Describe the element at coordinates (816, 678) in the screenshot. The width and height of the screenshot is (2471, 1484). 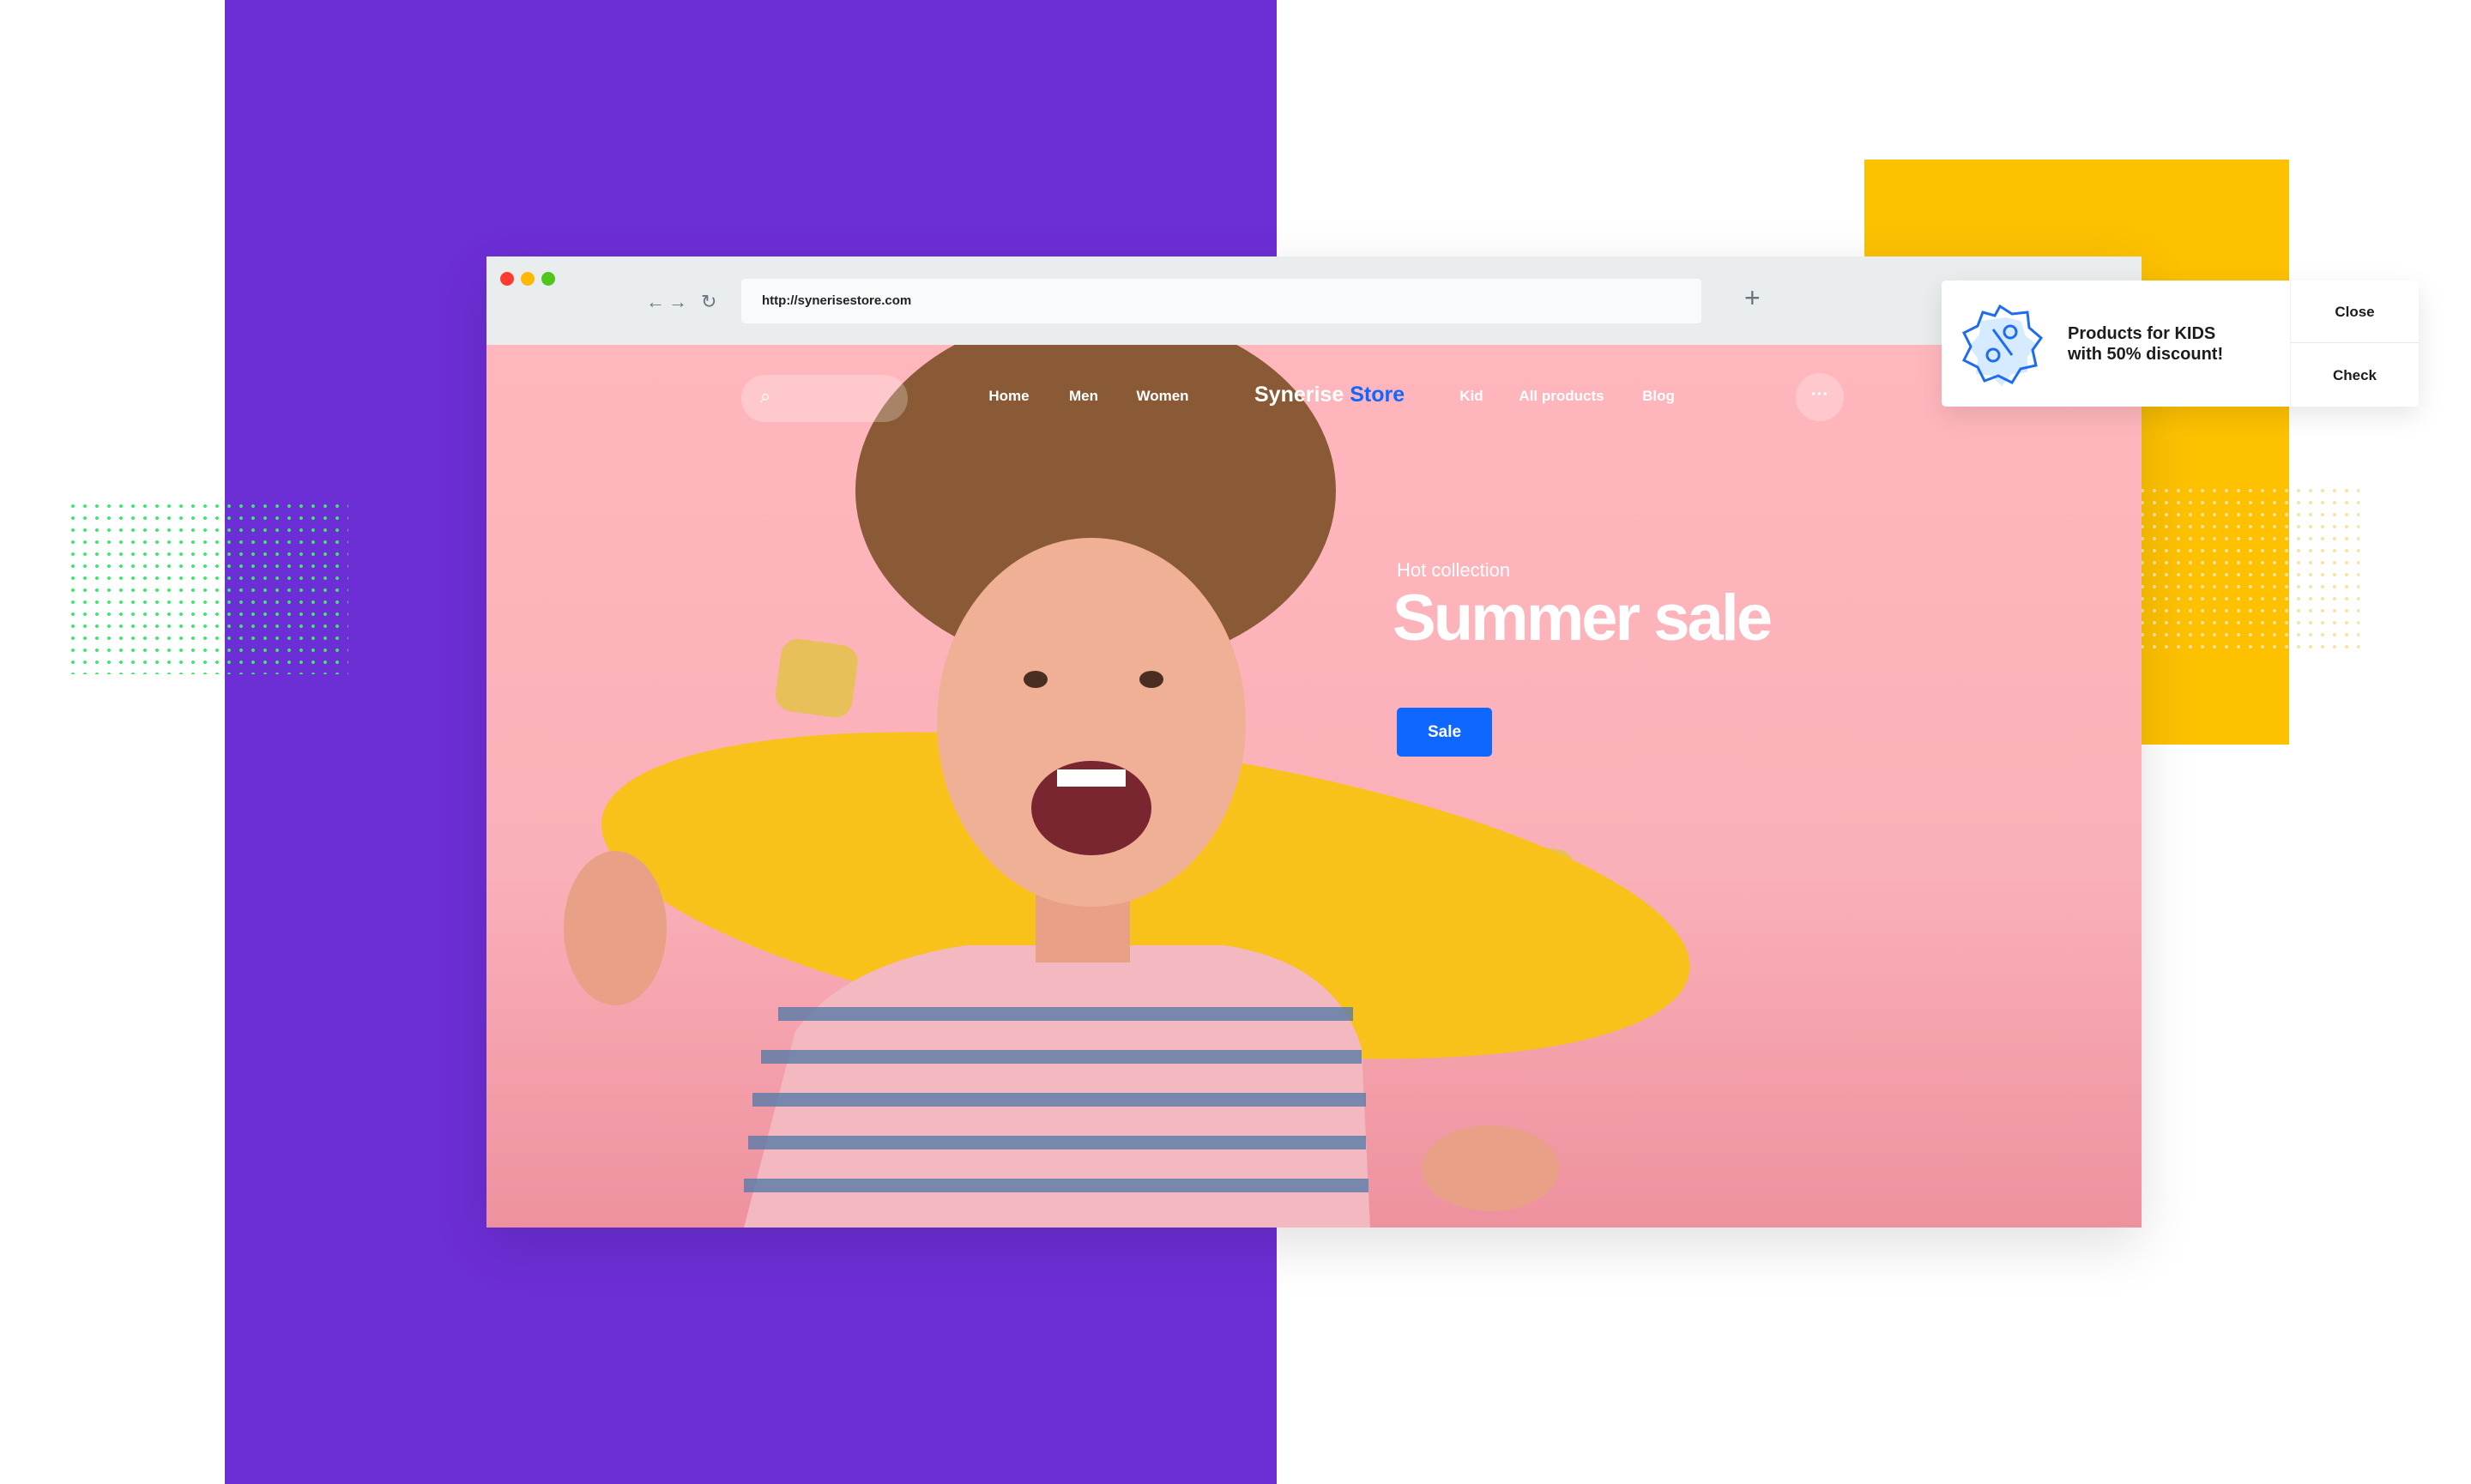
I see `skateboard-wheel` at that location.